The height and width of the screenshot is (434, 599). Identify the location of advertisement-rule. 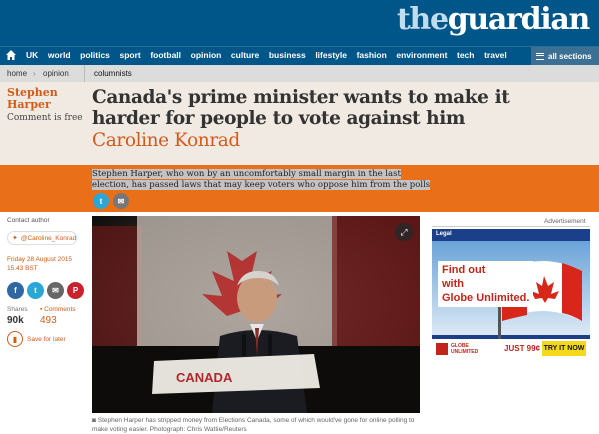
(511, 226).